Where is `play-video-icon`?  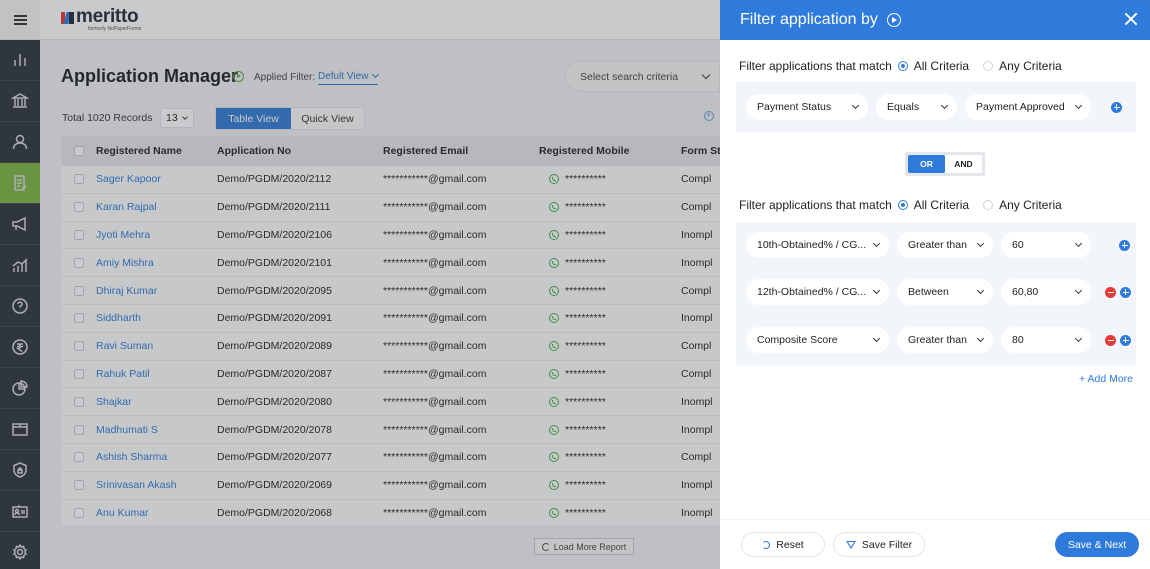
play-video-icon is located at coordinates (893, 20).